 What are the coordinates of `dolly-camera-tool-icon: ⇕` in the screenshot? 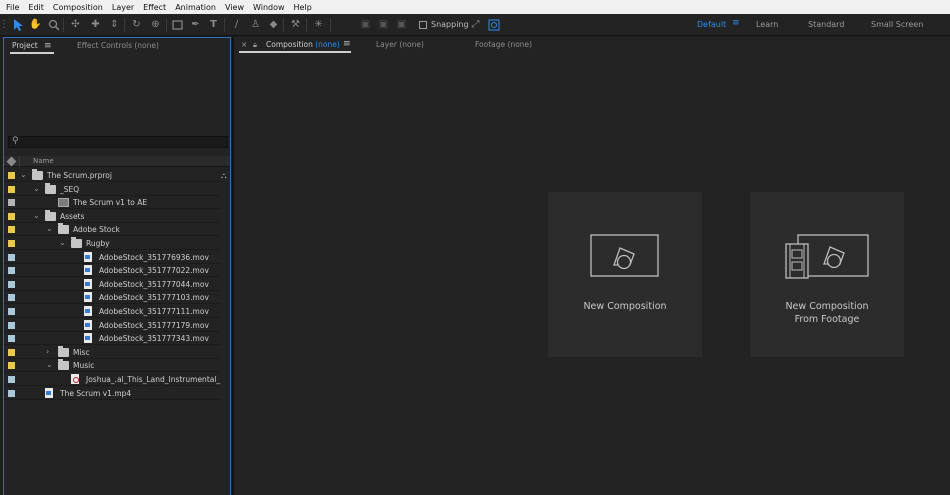 It's located at (114, 24).